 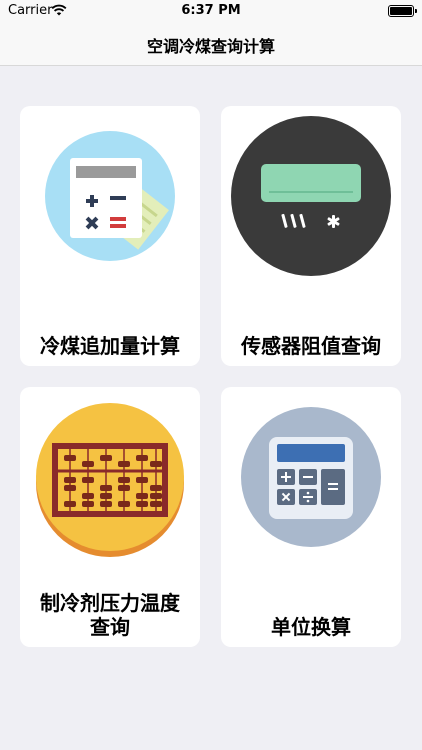 I want to click on card-label: 传感器阻值查询, so click(x=311, y=346).